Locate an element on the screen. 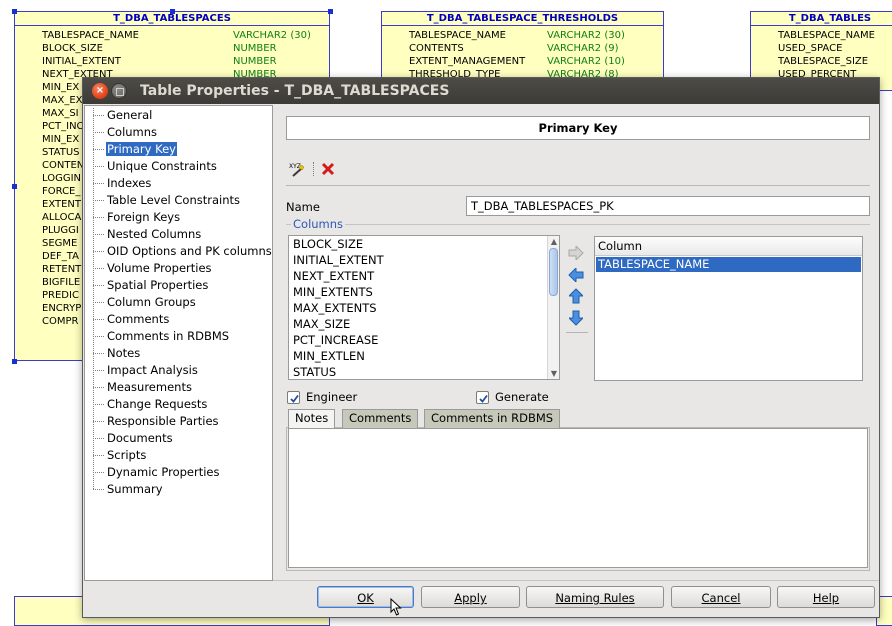 This screenshot has width=892, height=626. available-column-item: NEXT_EXTENT is located at coordinates (333, 276).